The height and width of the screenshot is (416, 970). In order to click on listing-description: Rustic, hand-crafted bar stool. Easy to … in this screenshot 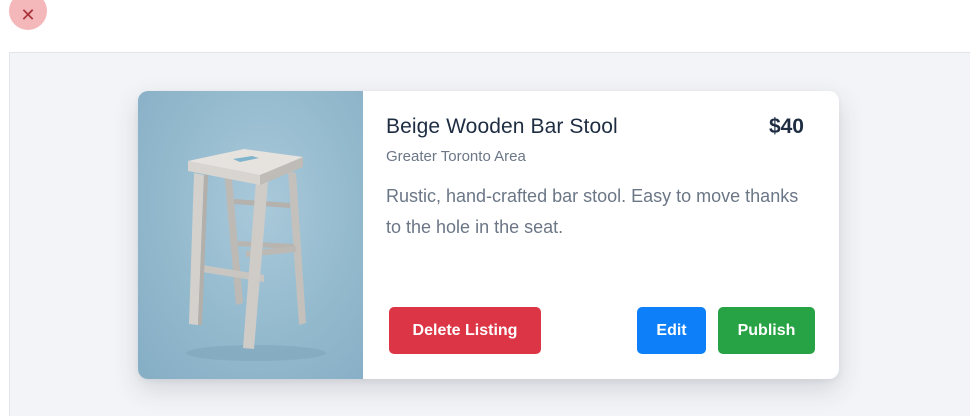, I will do `click(592, 211)`.